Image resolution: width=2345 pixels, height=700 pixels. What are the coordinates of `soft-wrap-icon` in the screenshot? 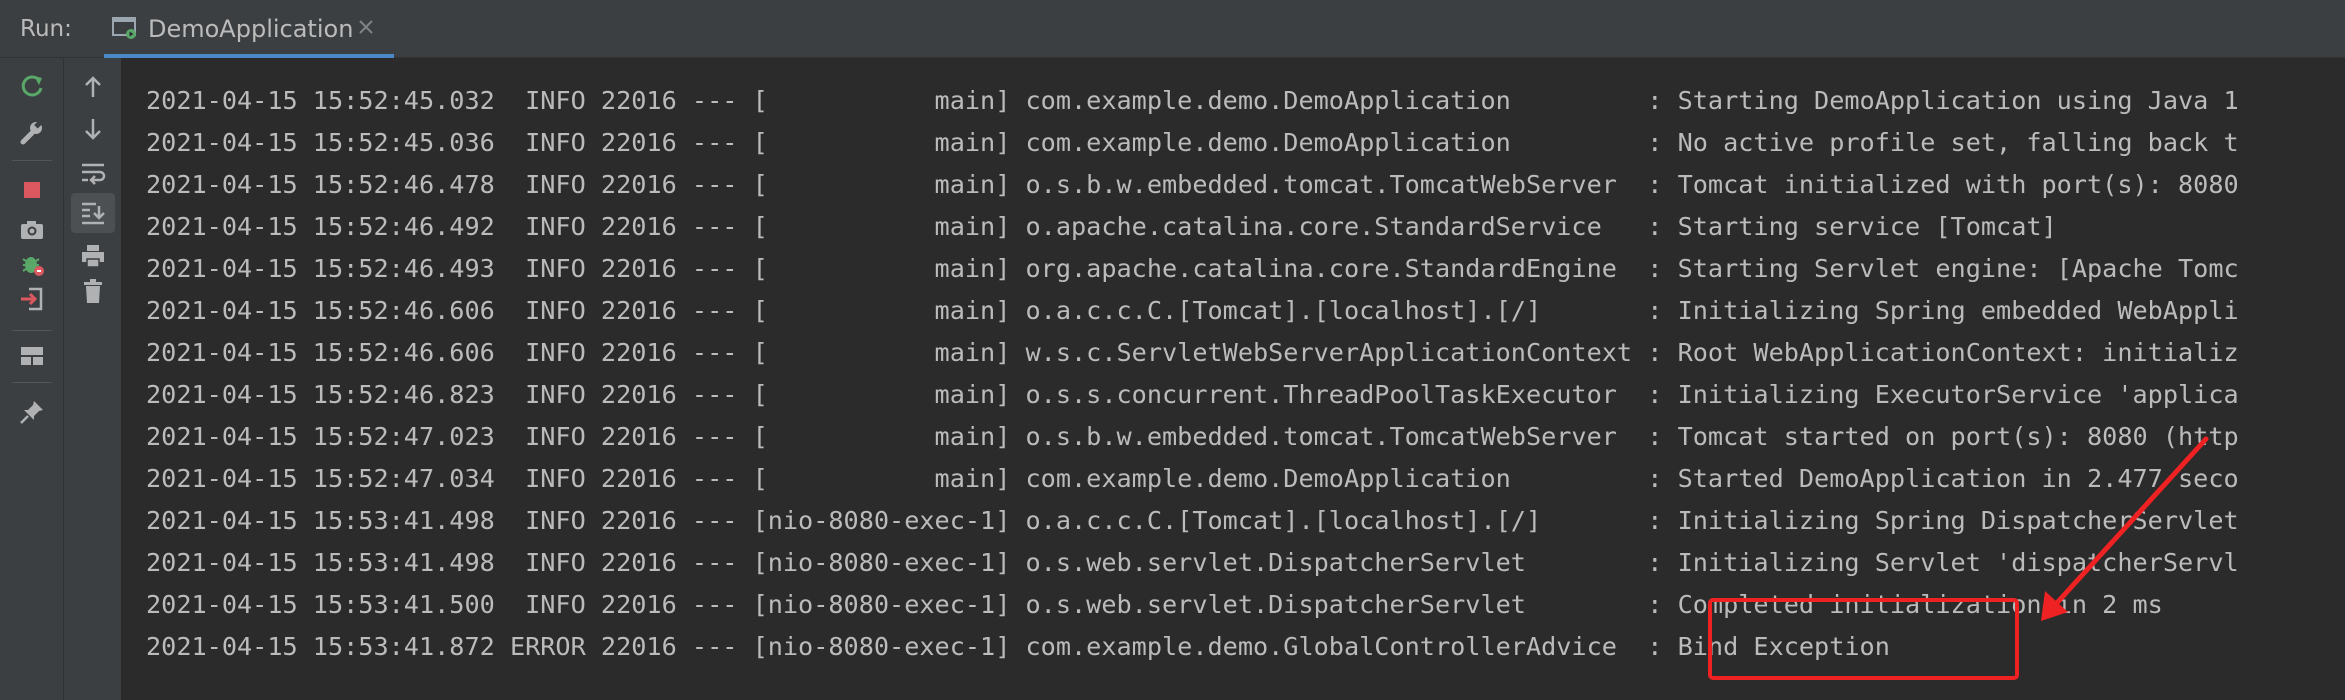 It's located at (94, 174).